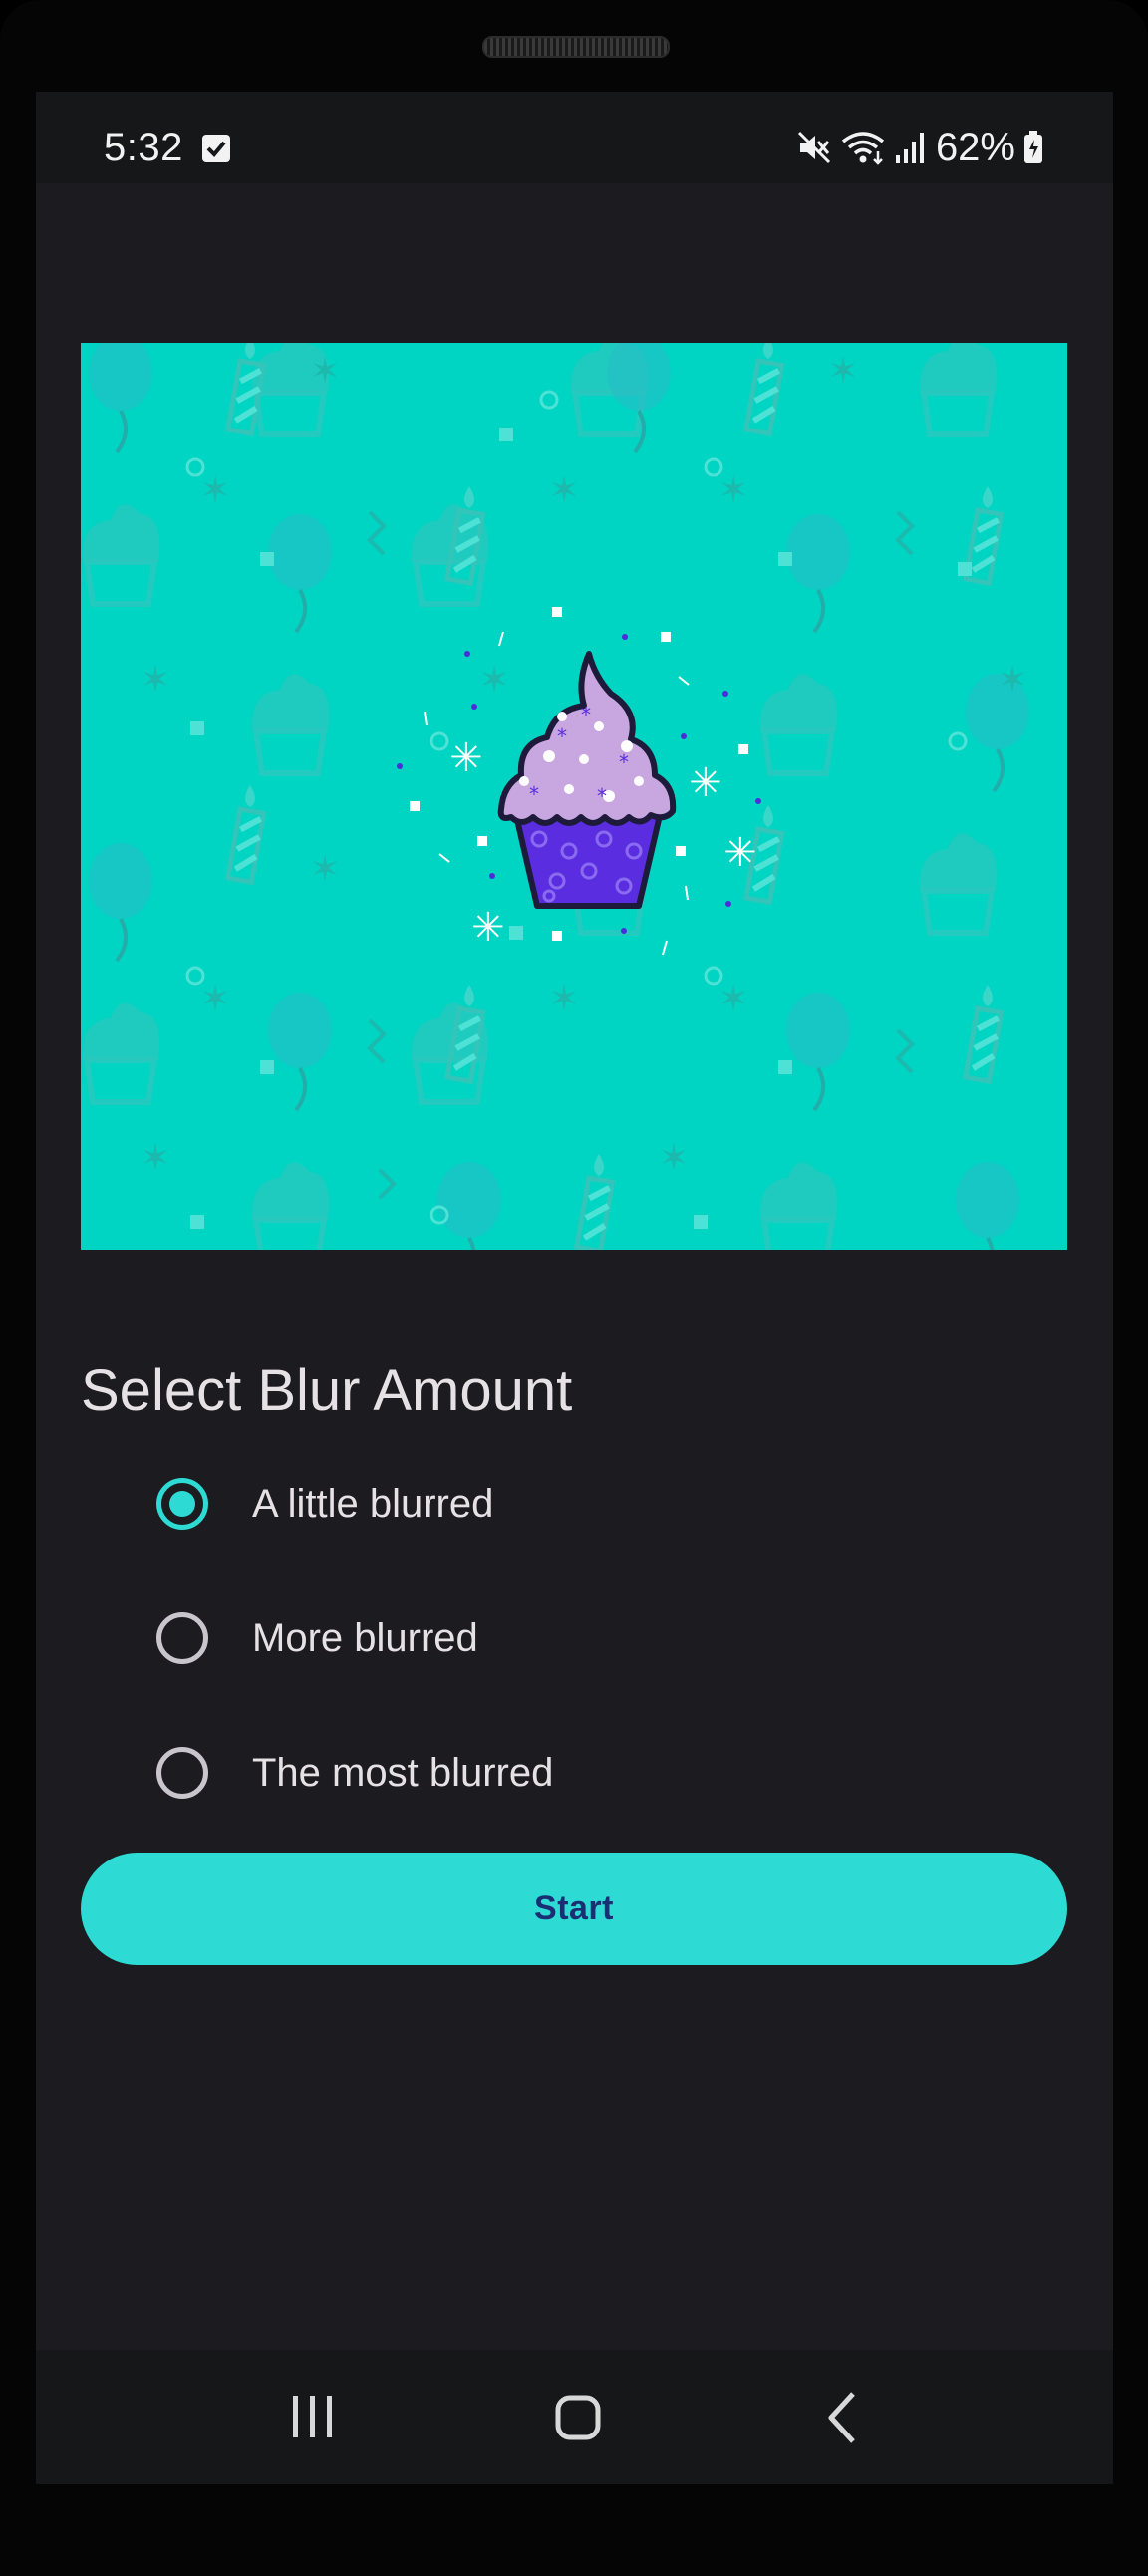 Image resolution: width=1148 pixels, height=2576 pixels. Describe the element at coordinates (814, 147) in the screenshot. I see `mute-icon` at that location.